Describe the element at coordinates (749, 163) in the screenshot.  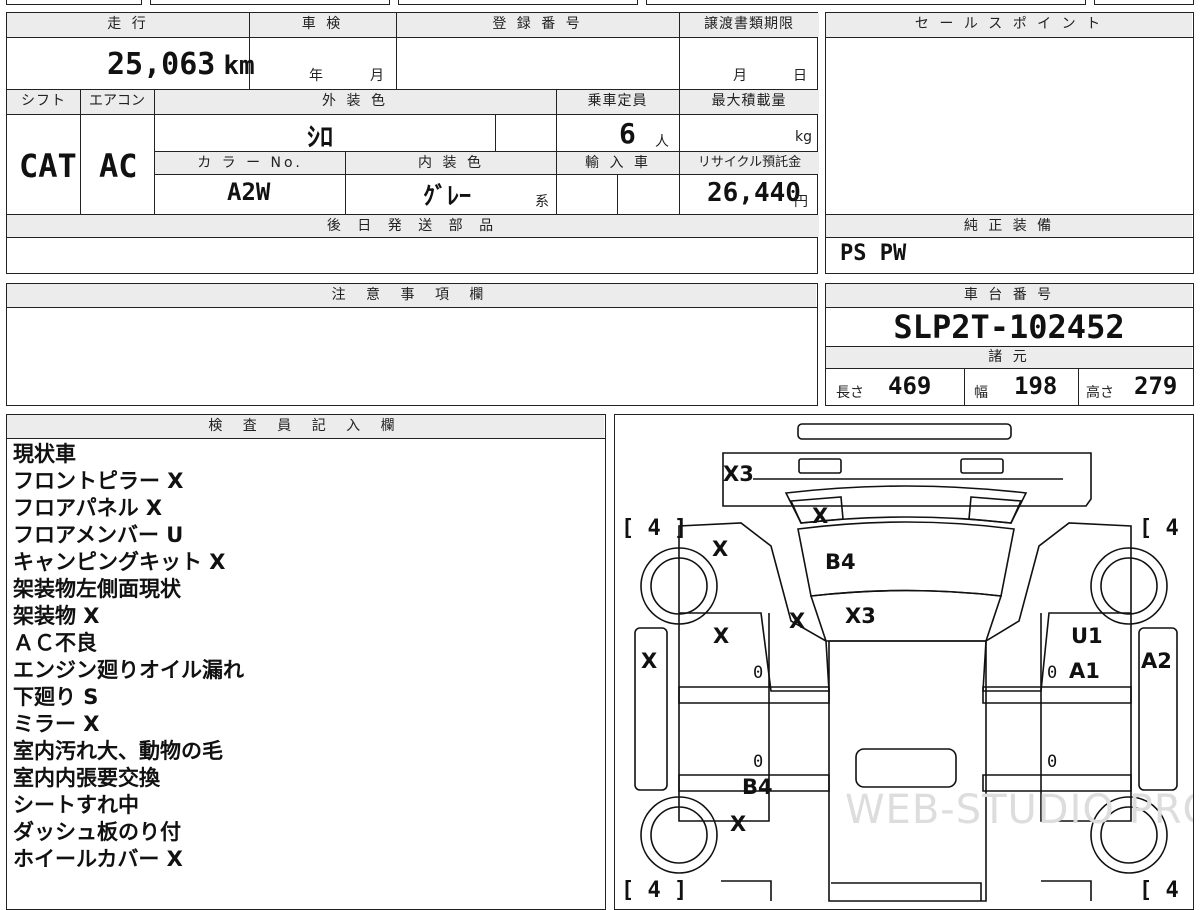
I see `recycle-header: リサイクル預託金` at that location.